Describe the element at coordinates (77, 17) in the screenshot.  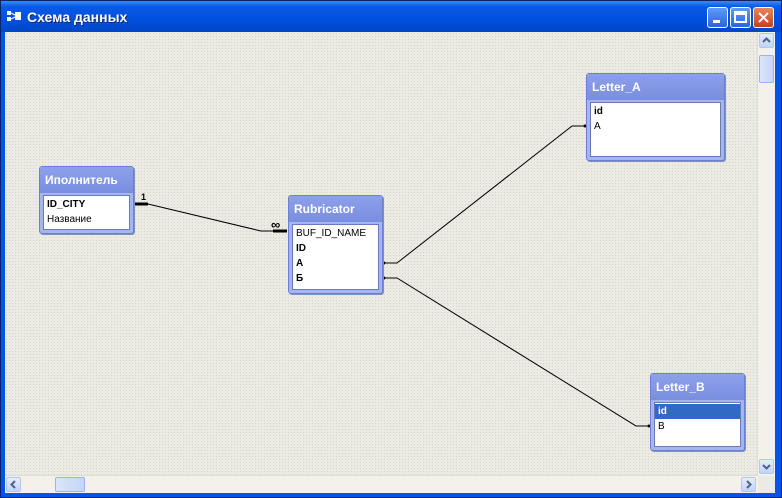
I see `window-title: Схема данных` at that location.